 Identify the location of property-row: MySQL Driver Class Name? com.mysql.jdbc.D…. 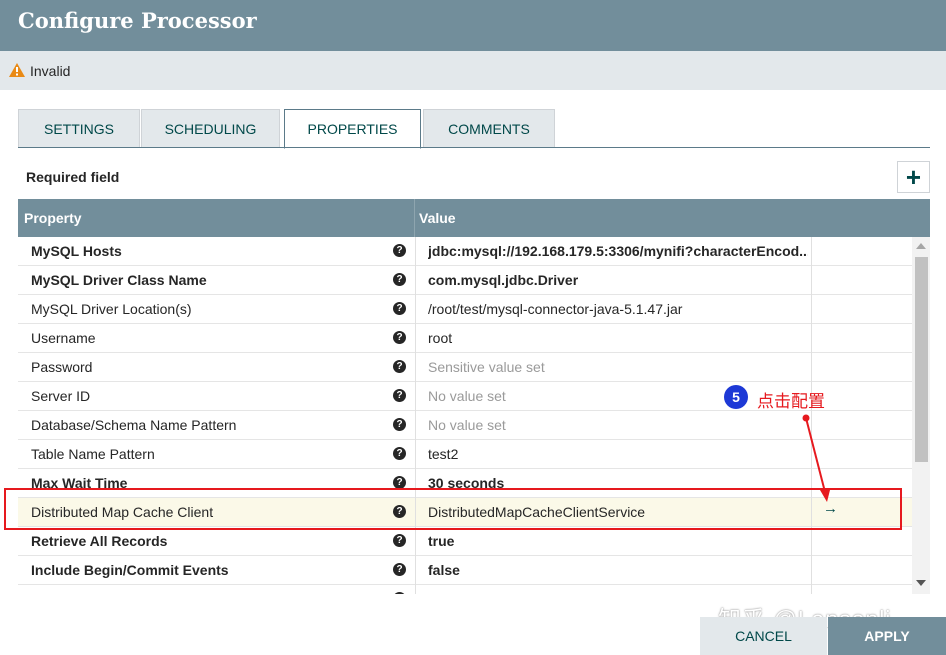
(465, 280).